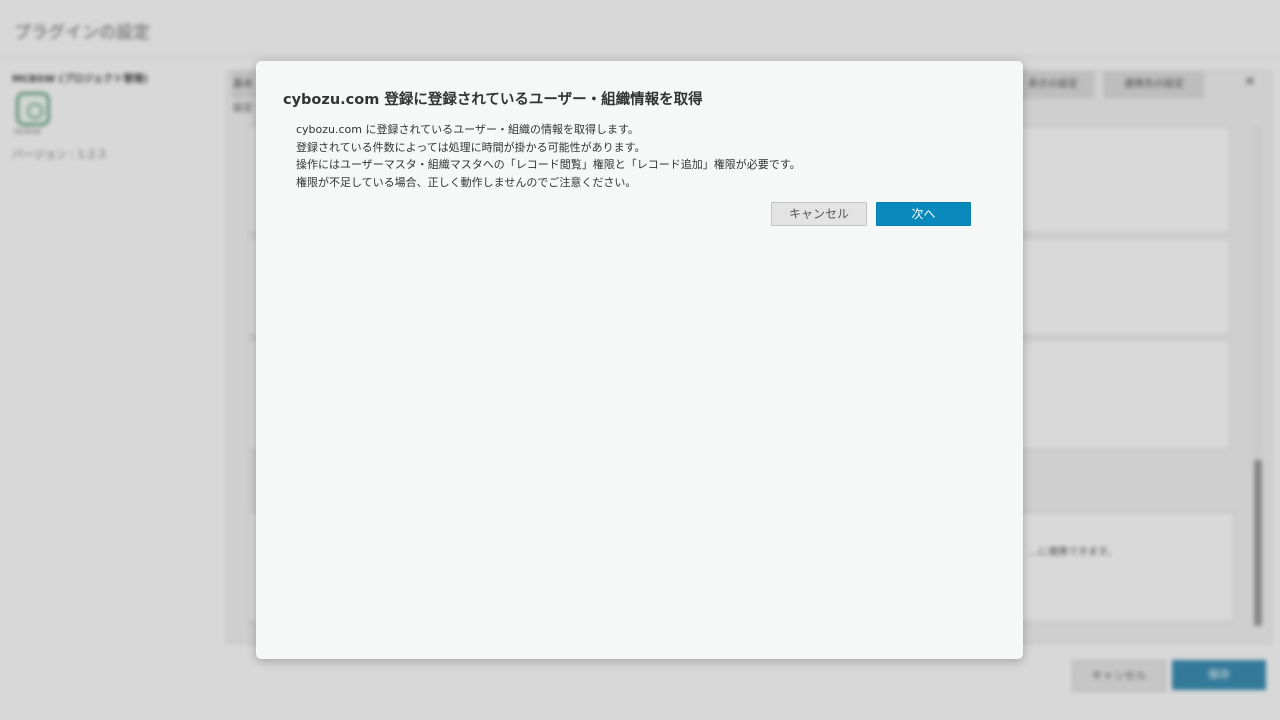 This screenshot has height=720, width=1280. What do you see at coordinates (471, 147) in the screenshot?
I see `dialog-message-line: 登録されている件数によっては処理に時間が掛かる可能性があります。` at bounding box center [471, 147].